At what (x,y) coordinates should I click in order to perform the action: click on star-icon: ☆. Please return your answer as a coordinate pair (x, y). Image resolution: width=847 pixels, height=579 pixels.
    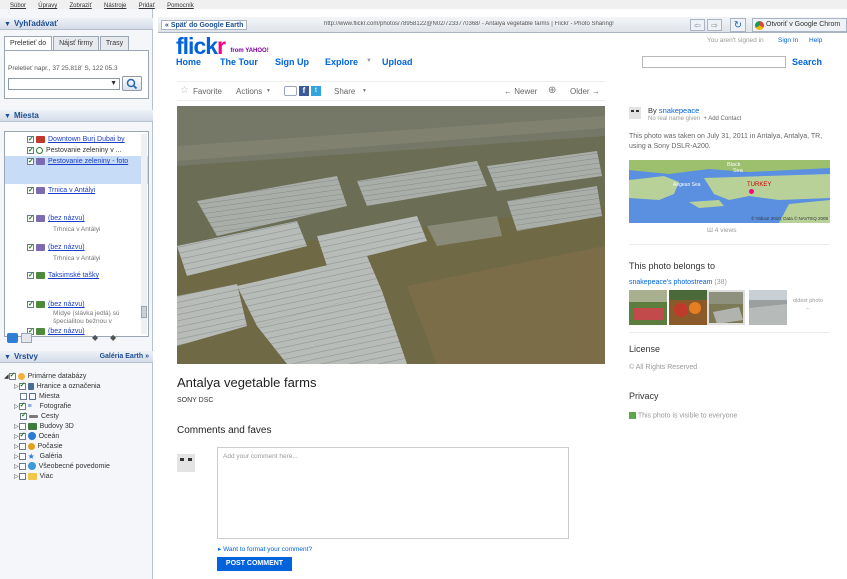
    Looking at the image, I should click on (184, 90).